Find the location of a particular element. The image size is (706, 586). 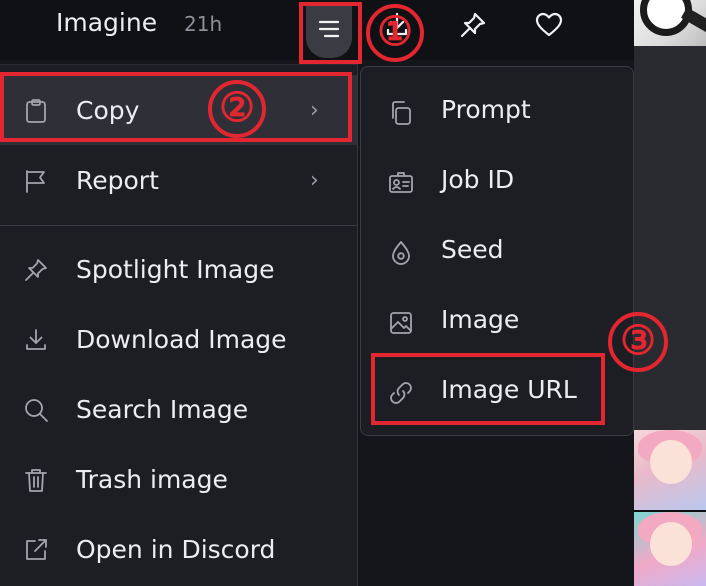

step-3-badge: ③ is located at coordinates (638, 342).